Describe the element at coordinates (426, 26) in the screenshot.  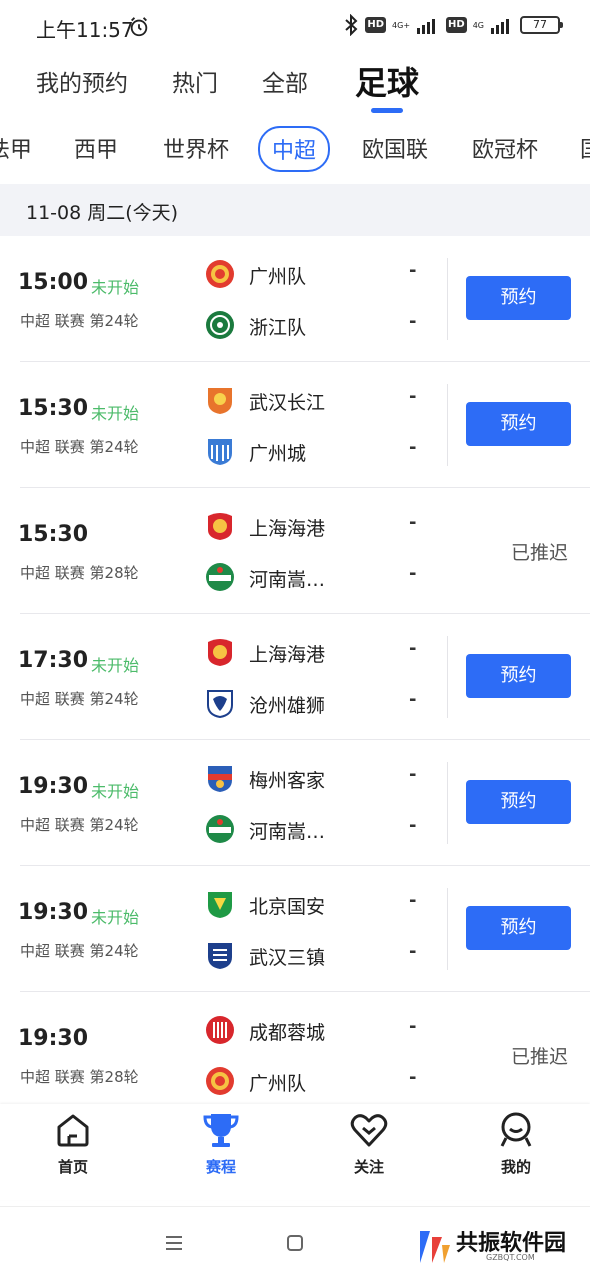
I see `signal-icon` at that location.